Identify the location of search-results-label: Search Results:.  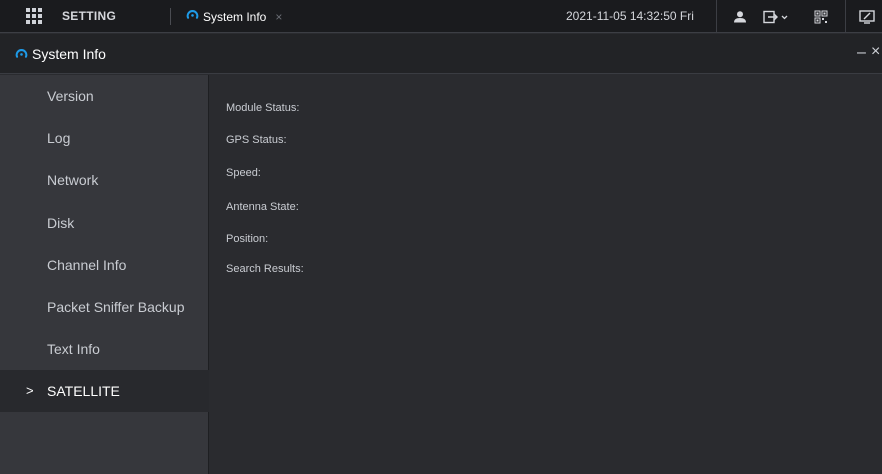
(265, 269).